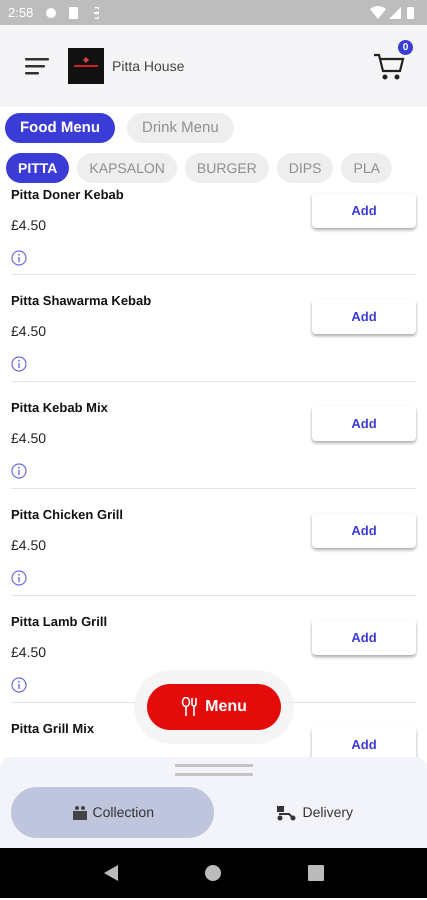 Image resolution: width=427 pixels, height=900 pixels. I want to click on status-time: 2:58, so click(21, 13).